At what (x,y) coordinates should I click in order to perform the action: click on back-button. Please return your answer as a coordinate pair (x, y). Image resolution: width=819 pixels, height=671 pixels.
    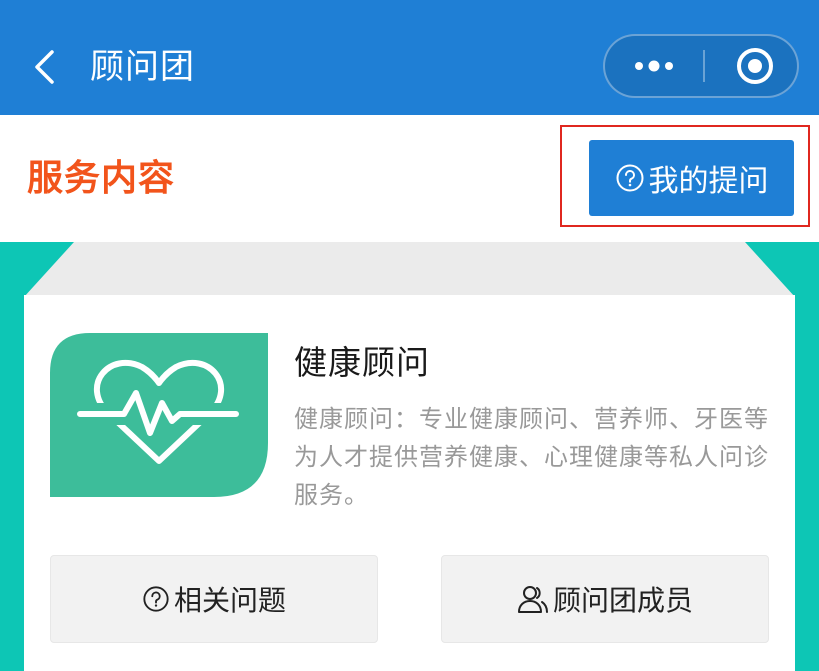
    Looking at the image, I should click on (45, 67).